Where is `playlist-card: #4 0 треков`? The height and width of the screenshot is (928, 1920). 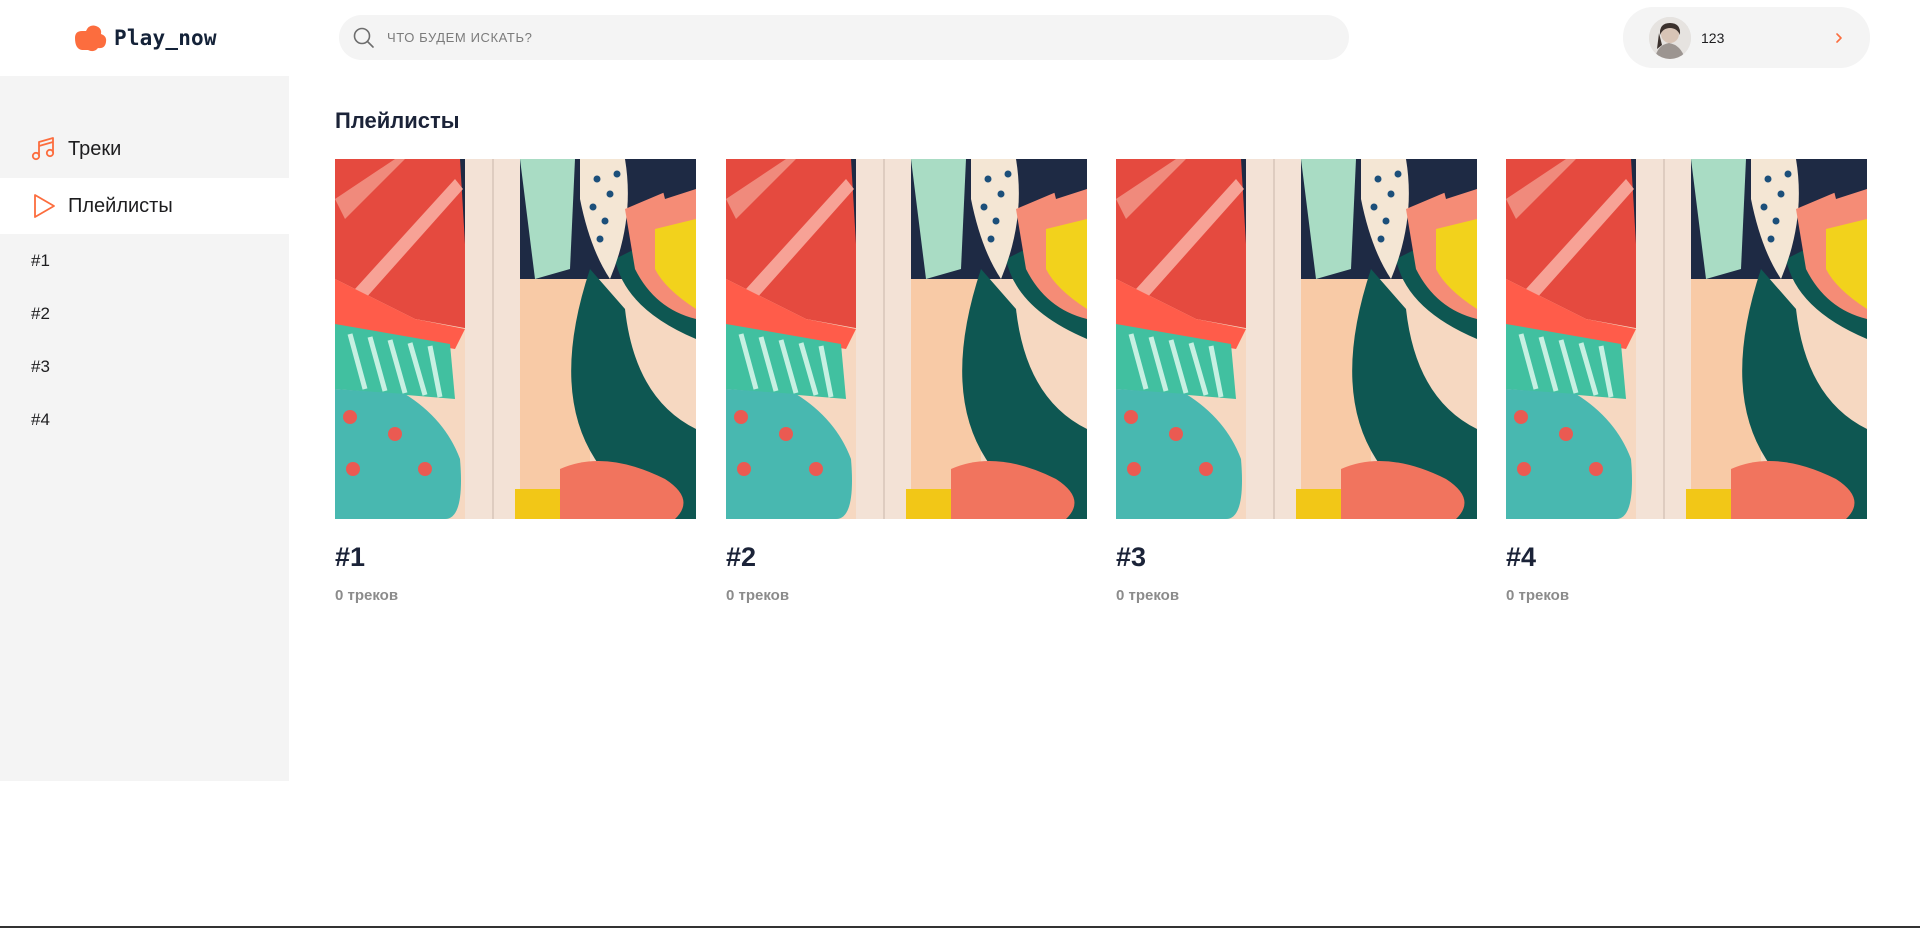 playlist-card: #4 0 треков is located at coordinates (1686, 381).